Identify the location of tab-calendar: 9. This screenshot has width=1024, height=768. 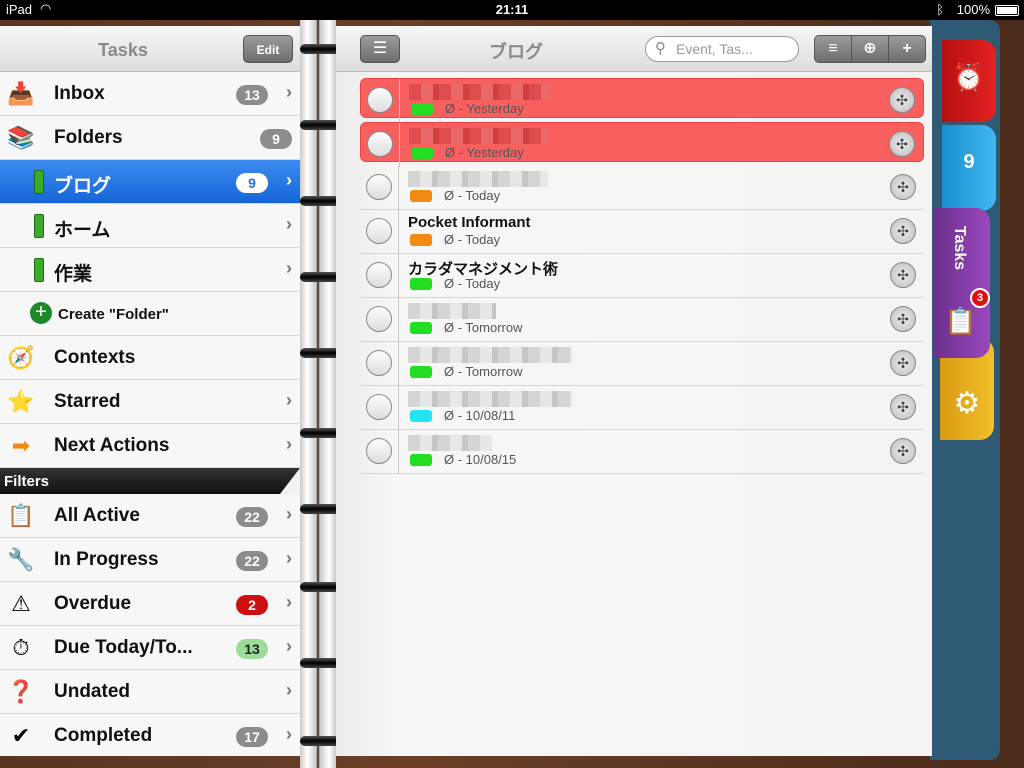
(969, 168).